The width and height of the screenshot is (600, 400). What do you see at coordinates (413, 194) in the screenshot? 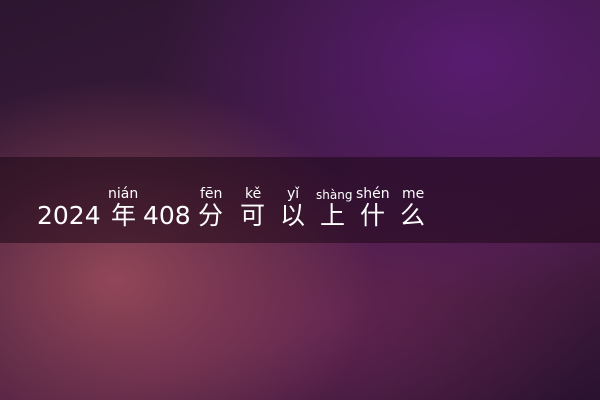
I see `pinyin-me: me` at bounding box center [413, 194].